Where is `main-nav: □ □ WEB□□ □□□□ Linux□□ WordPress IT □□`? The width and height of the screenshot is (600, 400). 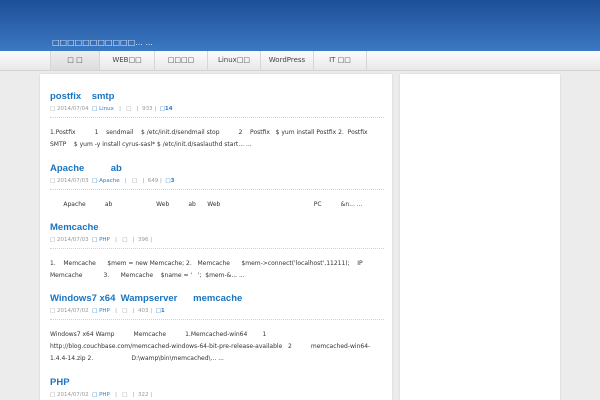
main-nav: □ □ WEB□□ □□□□ Linux□□ WordPress IT □□ is located at coordinates (300, 61).